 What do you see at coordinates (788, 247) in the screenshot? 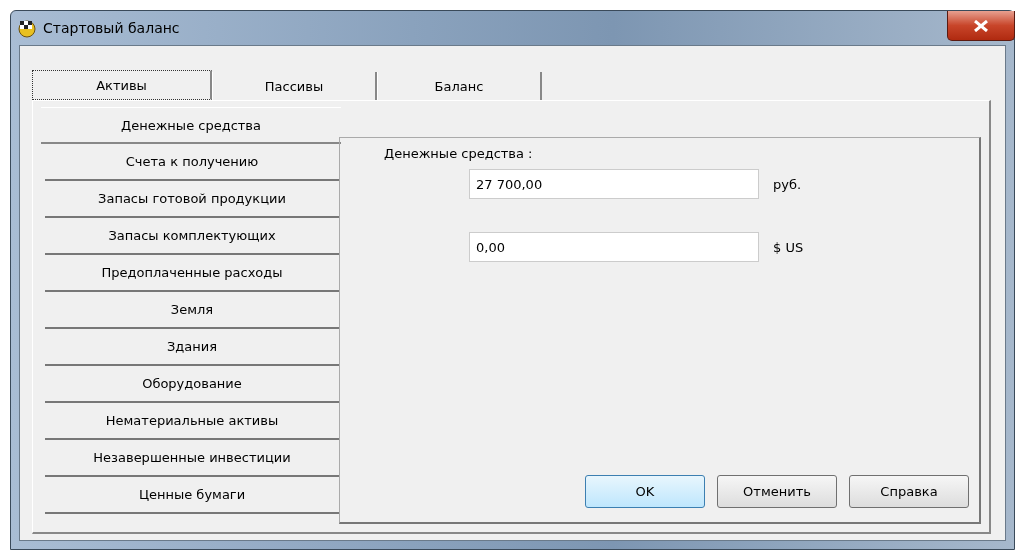
I see `unit-label: $ US` at bounding box center [788, 247].